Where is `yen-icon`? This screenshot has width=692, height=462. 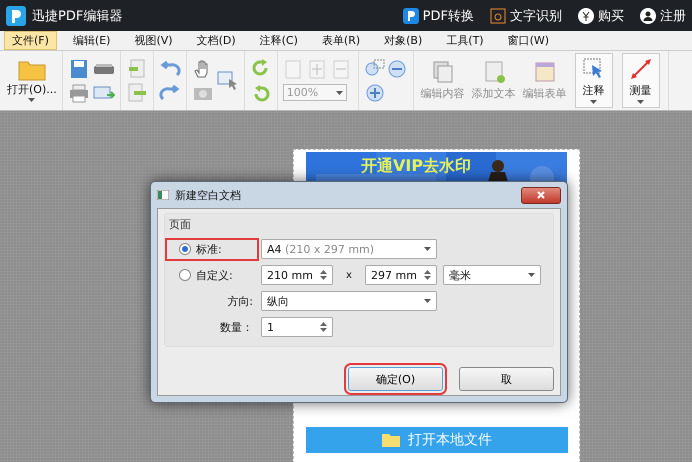 yen-icon is located at coordinates (586, 16).